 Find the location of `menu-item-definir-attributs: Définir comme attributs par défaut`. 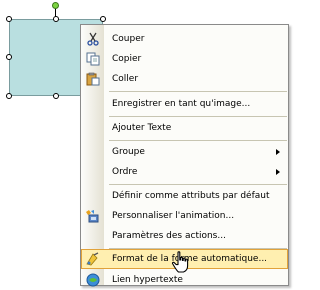

menu-item-definir-attributs: Définir comme attributs par défaut is located at coordinates (184, 196).